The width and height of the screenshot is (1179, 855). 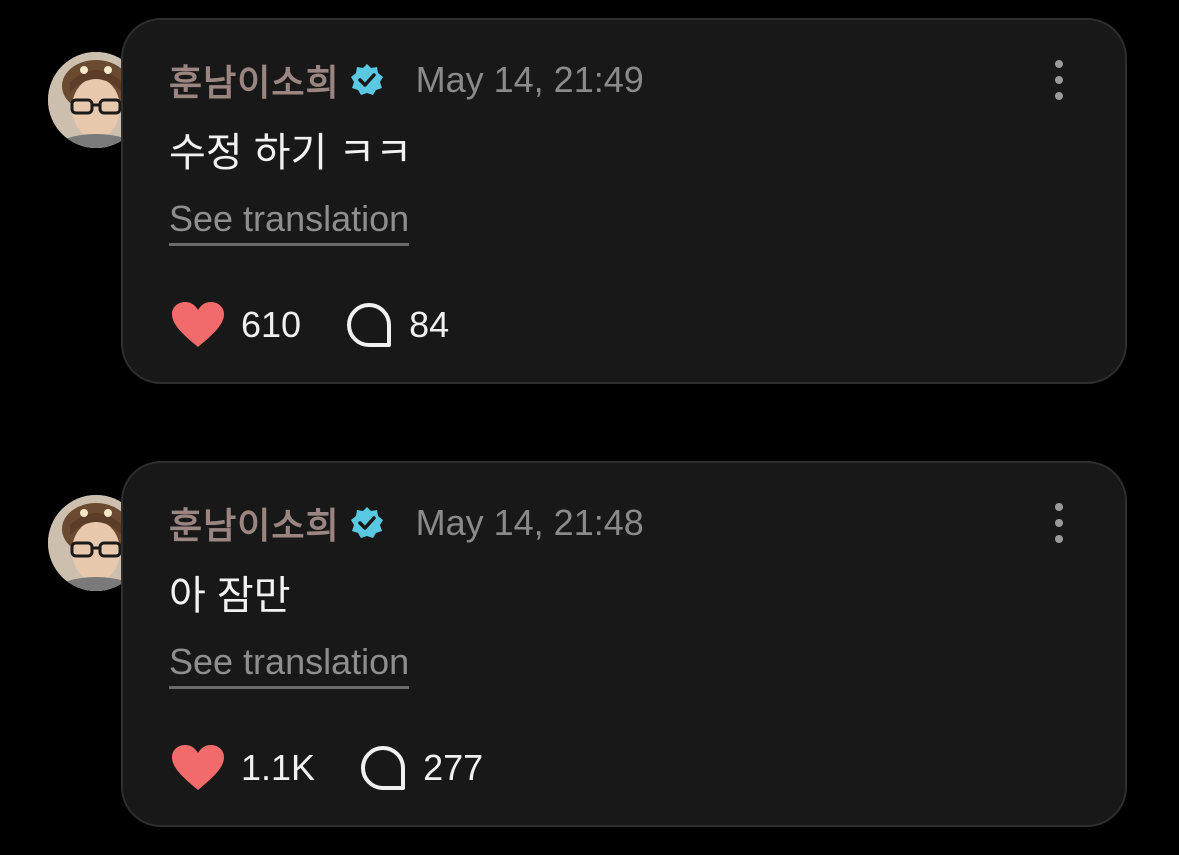 What do you see at coordinates (327, 768) in the screenshot?
I see `post-actions: 1.1K 277` at bounding box center [327, 768].